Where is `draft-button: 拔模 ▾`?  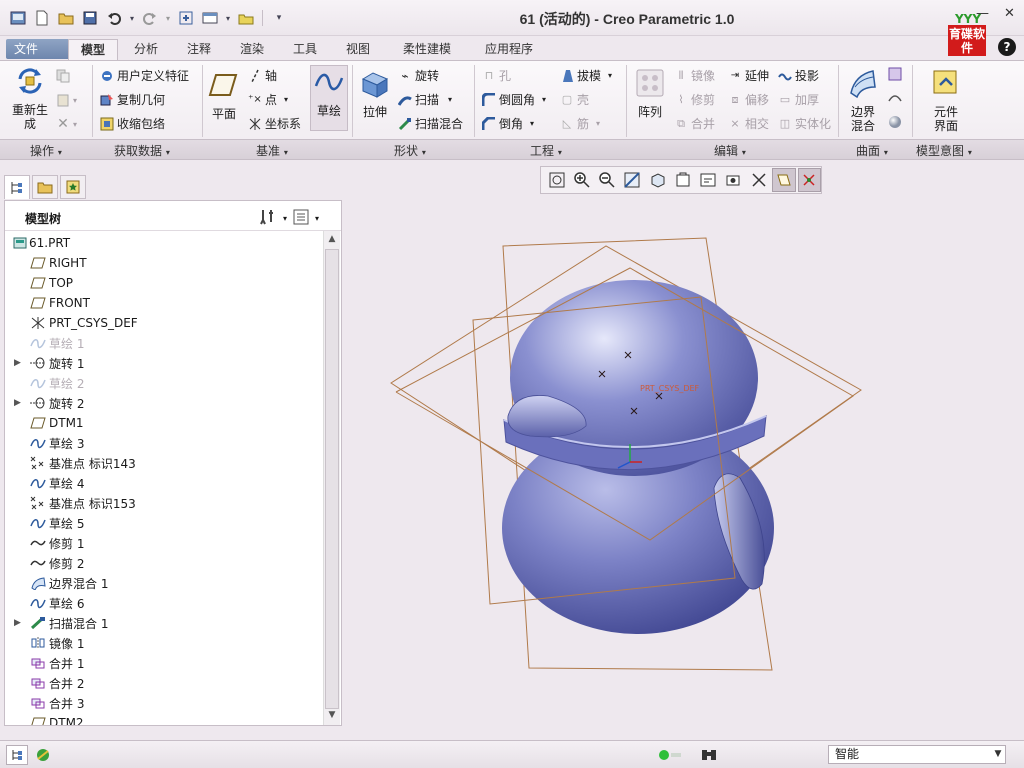
draft-button: 拔模 ▾ is located at coordinates (586, 75).